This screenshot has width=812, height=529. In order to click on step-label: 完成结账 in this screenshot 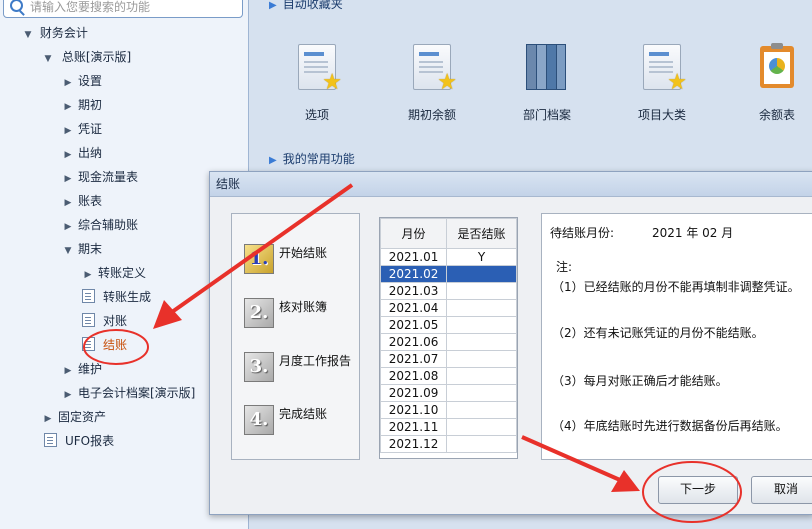, I will do `click(303, 414)`.